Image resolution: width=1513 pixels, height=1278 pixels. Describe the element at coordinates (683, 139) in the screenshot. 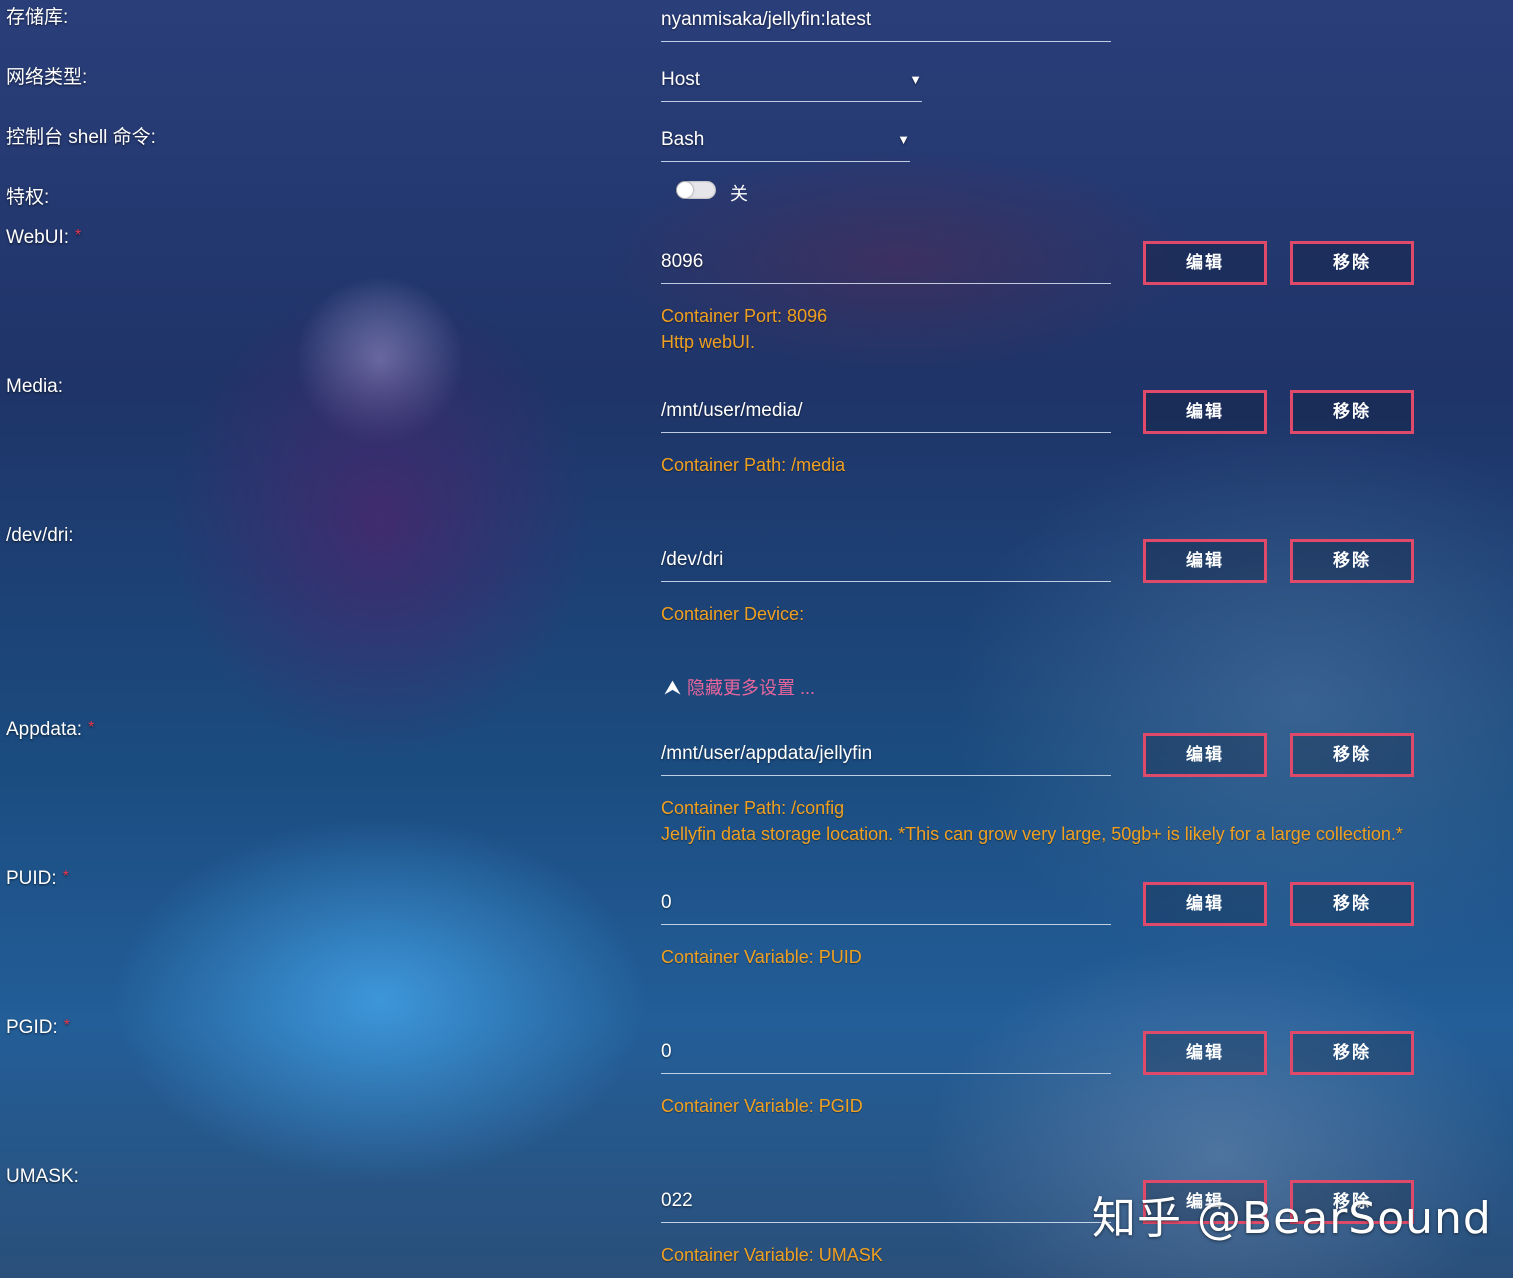

I see `console-shell-value: Bash` at that location.